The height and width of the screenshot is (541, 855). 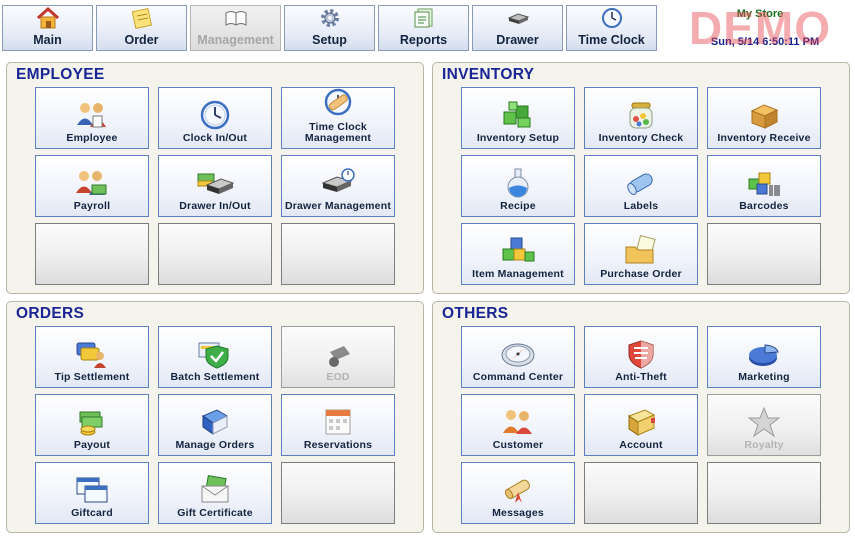 What do you see at coordinates (215, 422) in the screenshot?
I see `blue-book-icon` at bounding box center [215, 422].